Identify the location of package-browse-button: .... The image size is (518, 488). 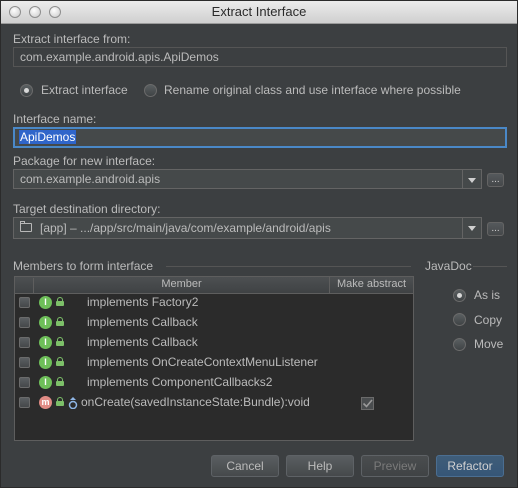
(495, 180).